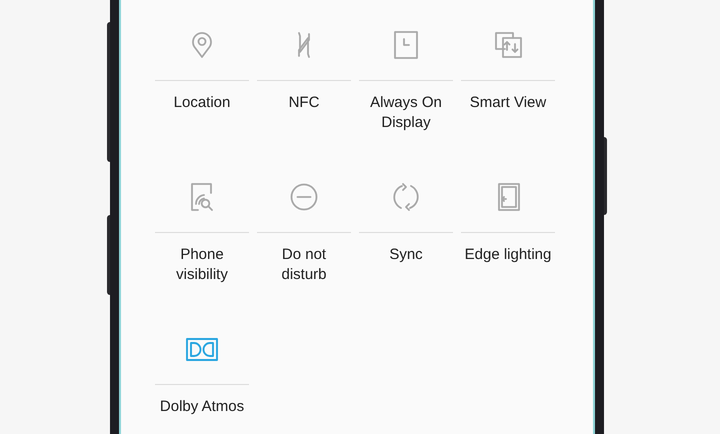  I want to click on quick-setting-tile-label: Phone visibility, so click(202, 265).